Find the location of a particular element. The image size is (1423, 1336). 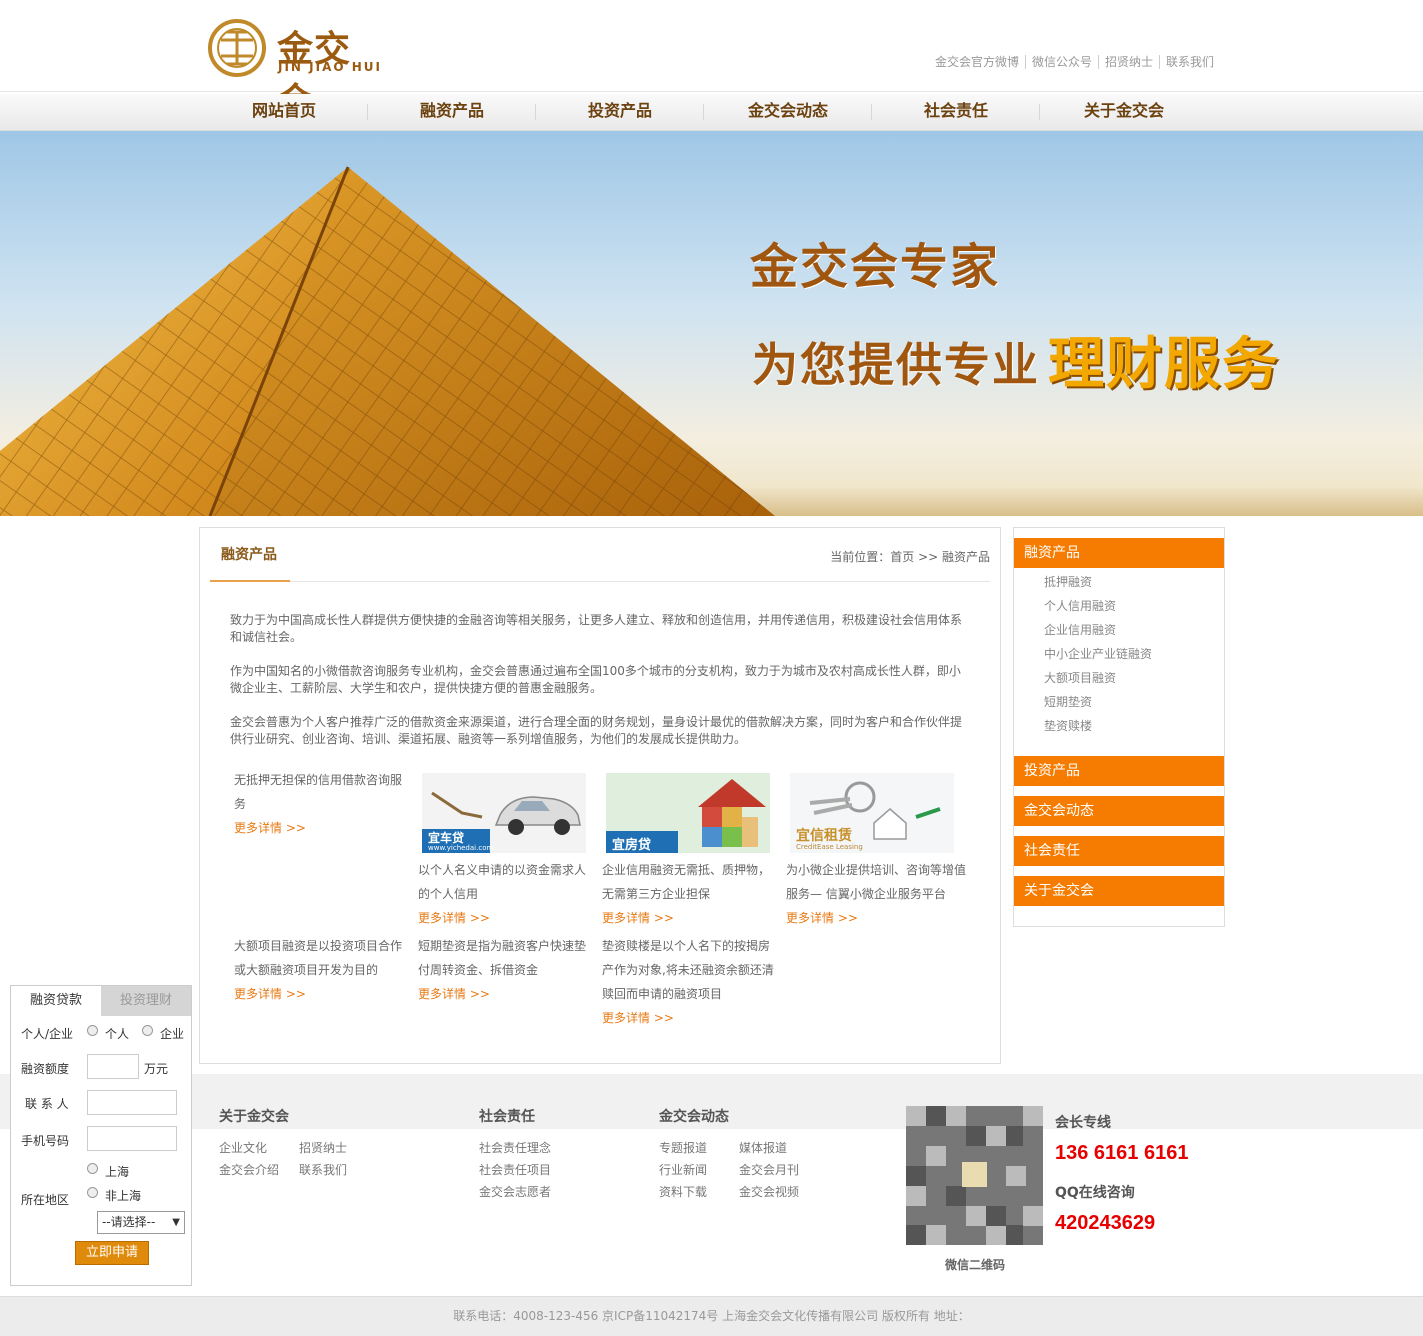

phone-input is located at coordinates (132, 1138).